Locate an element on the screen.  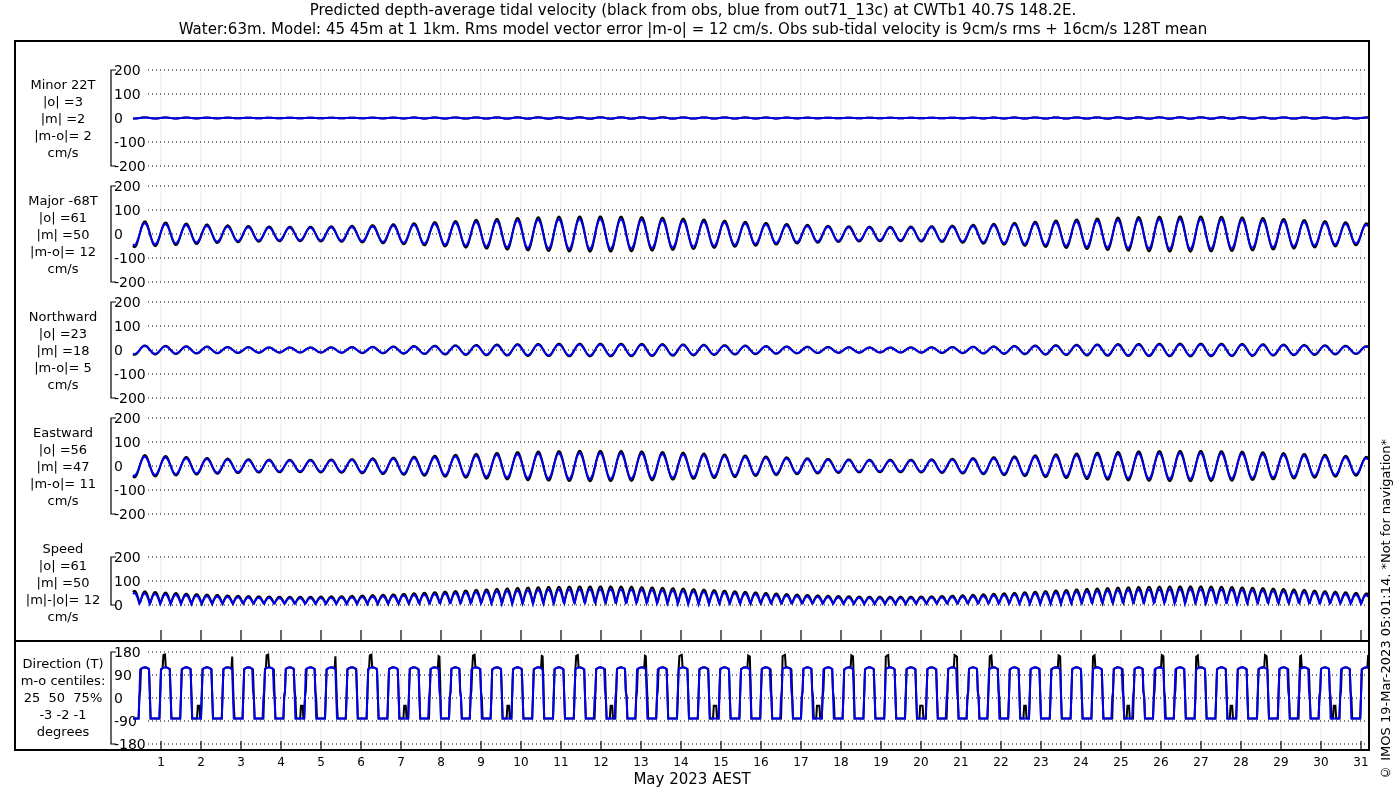
x-tick-label: 3 is located at coordinates (241, 762).